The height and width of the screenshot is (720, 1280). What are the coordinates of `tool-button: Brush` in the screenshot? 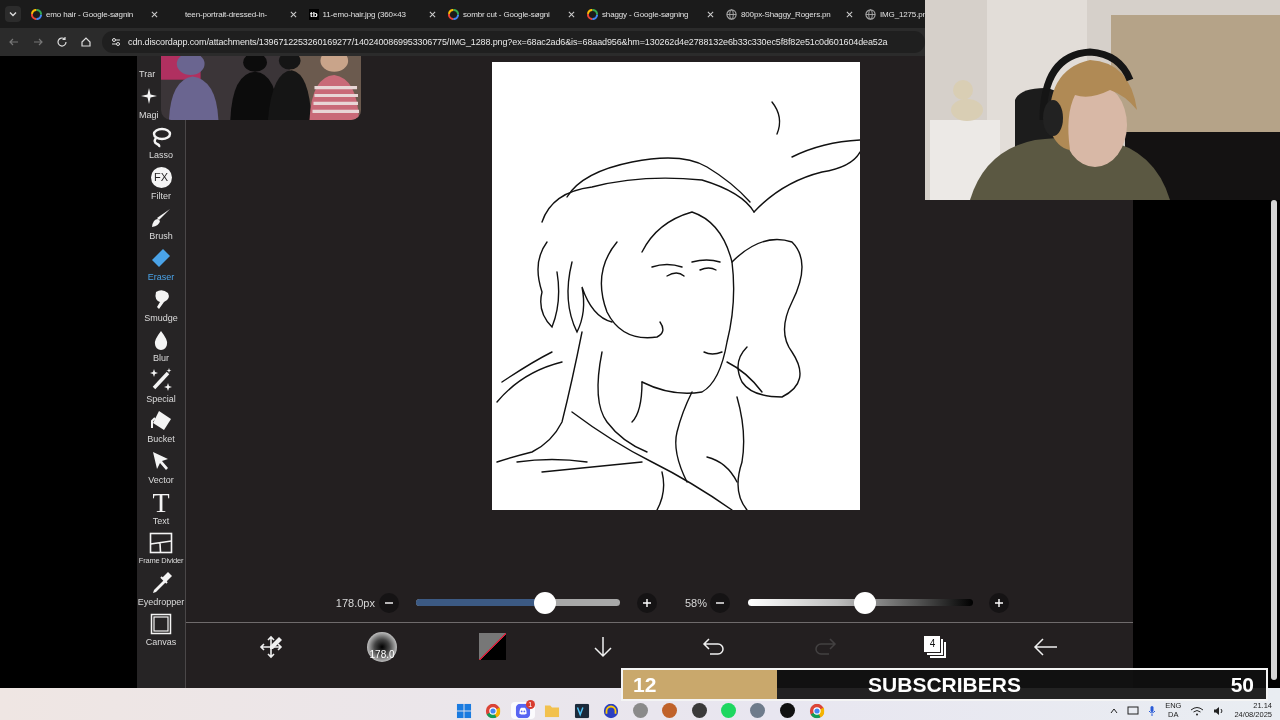 It's located at (161, 222).